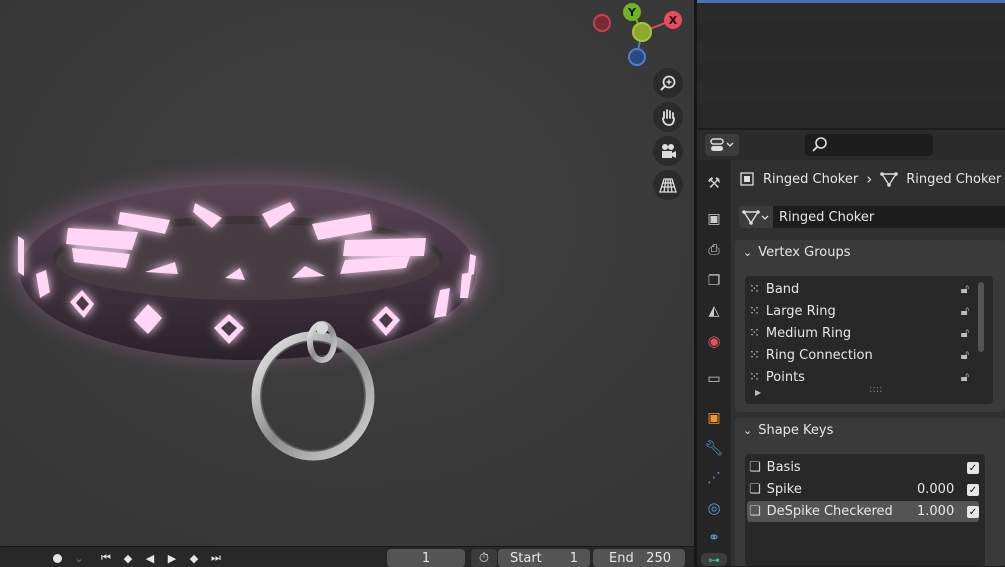 This screenshot has width=1005, height=567. I want to click on list-resize-handle: ::::, so click(875, 389).